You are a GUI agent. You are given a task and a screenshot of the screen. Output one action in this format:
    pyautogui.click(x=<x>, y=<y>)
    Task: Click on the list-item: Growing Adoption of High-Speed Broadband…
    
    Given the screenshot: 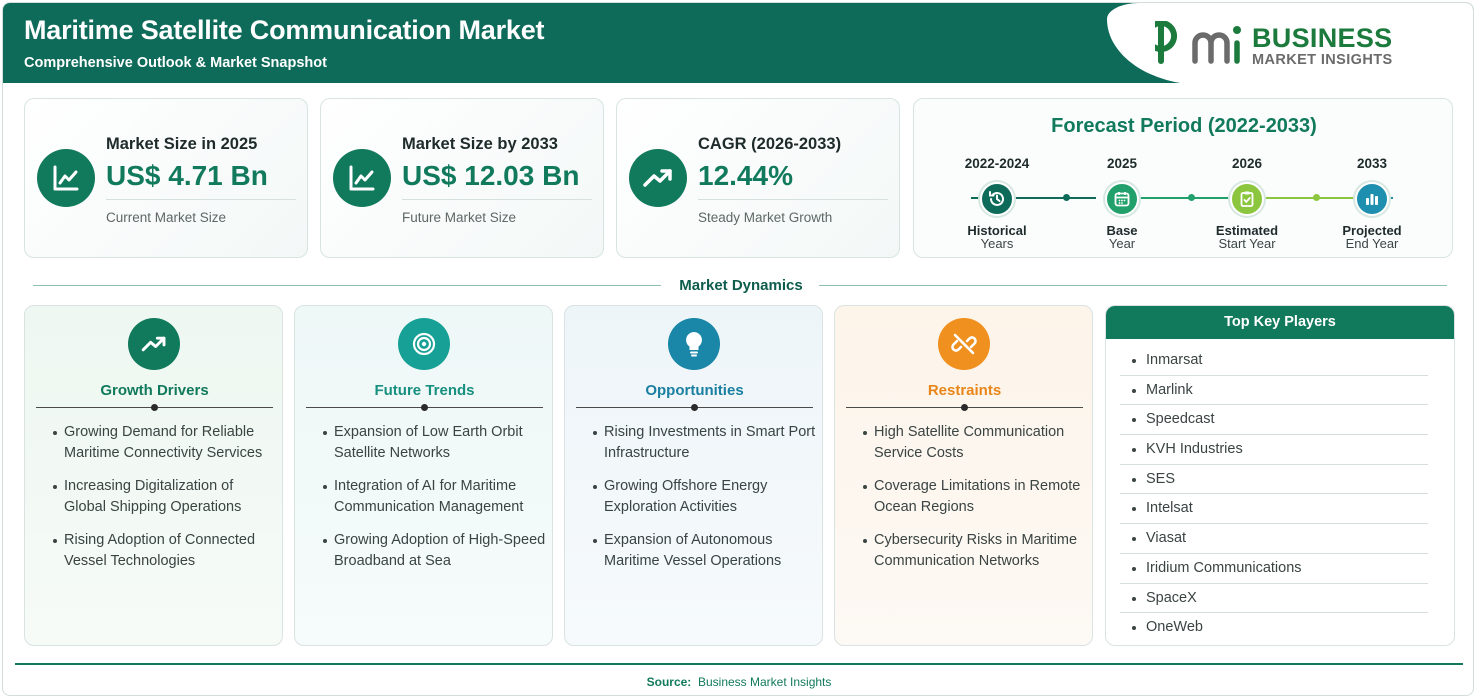 What is the action you would take?
    pyautogui.click(x=435, y=551)
    